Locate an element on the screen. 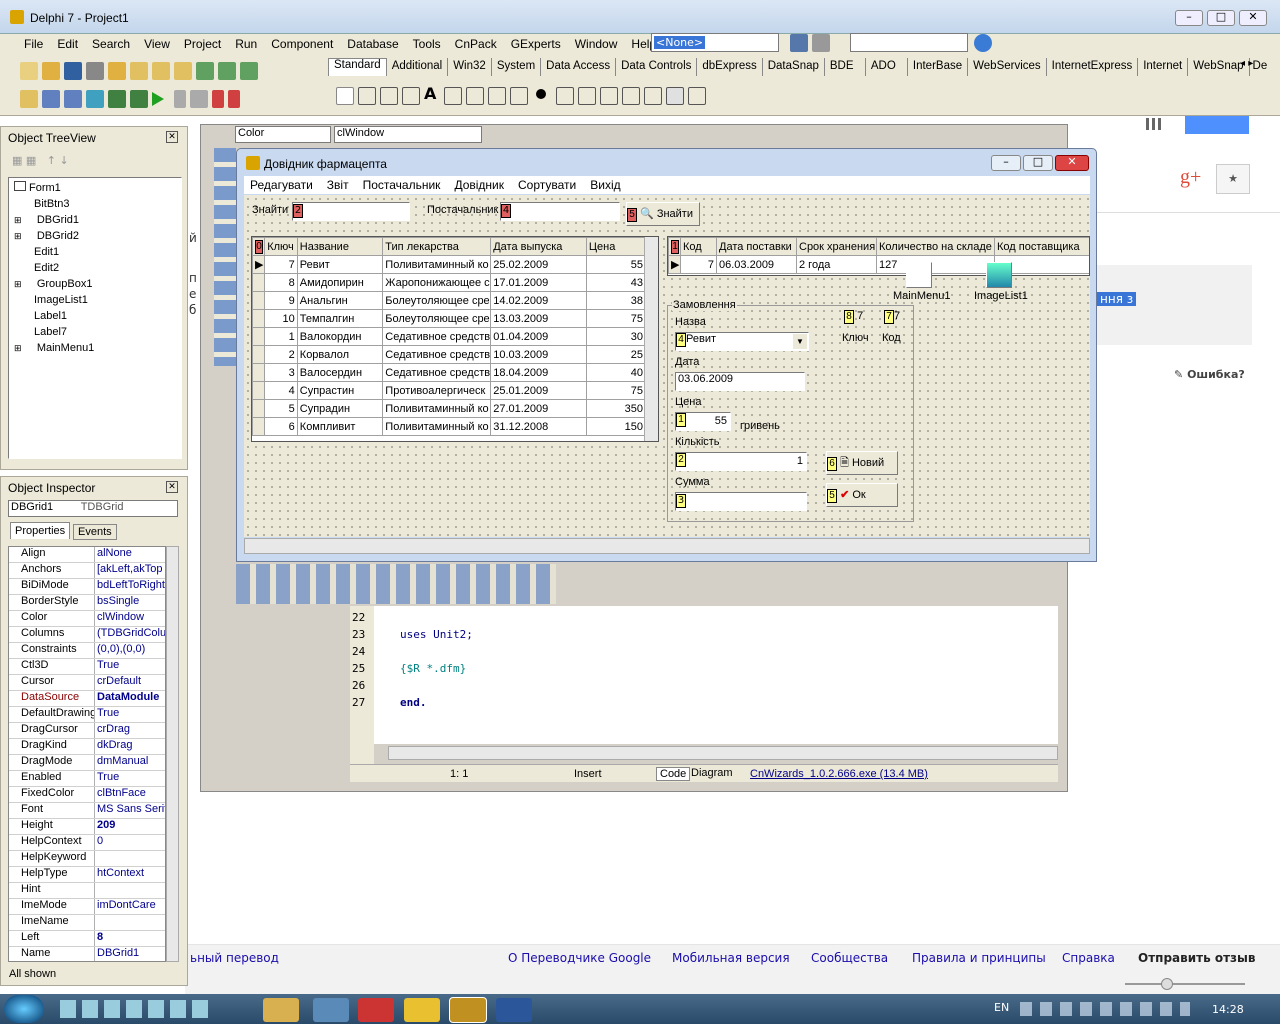 The image size is (1280, 1024). grid2-header-stock: Количество на складе is located at coordinates (935, 246).